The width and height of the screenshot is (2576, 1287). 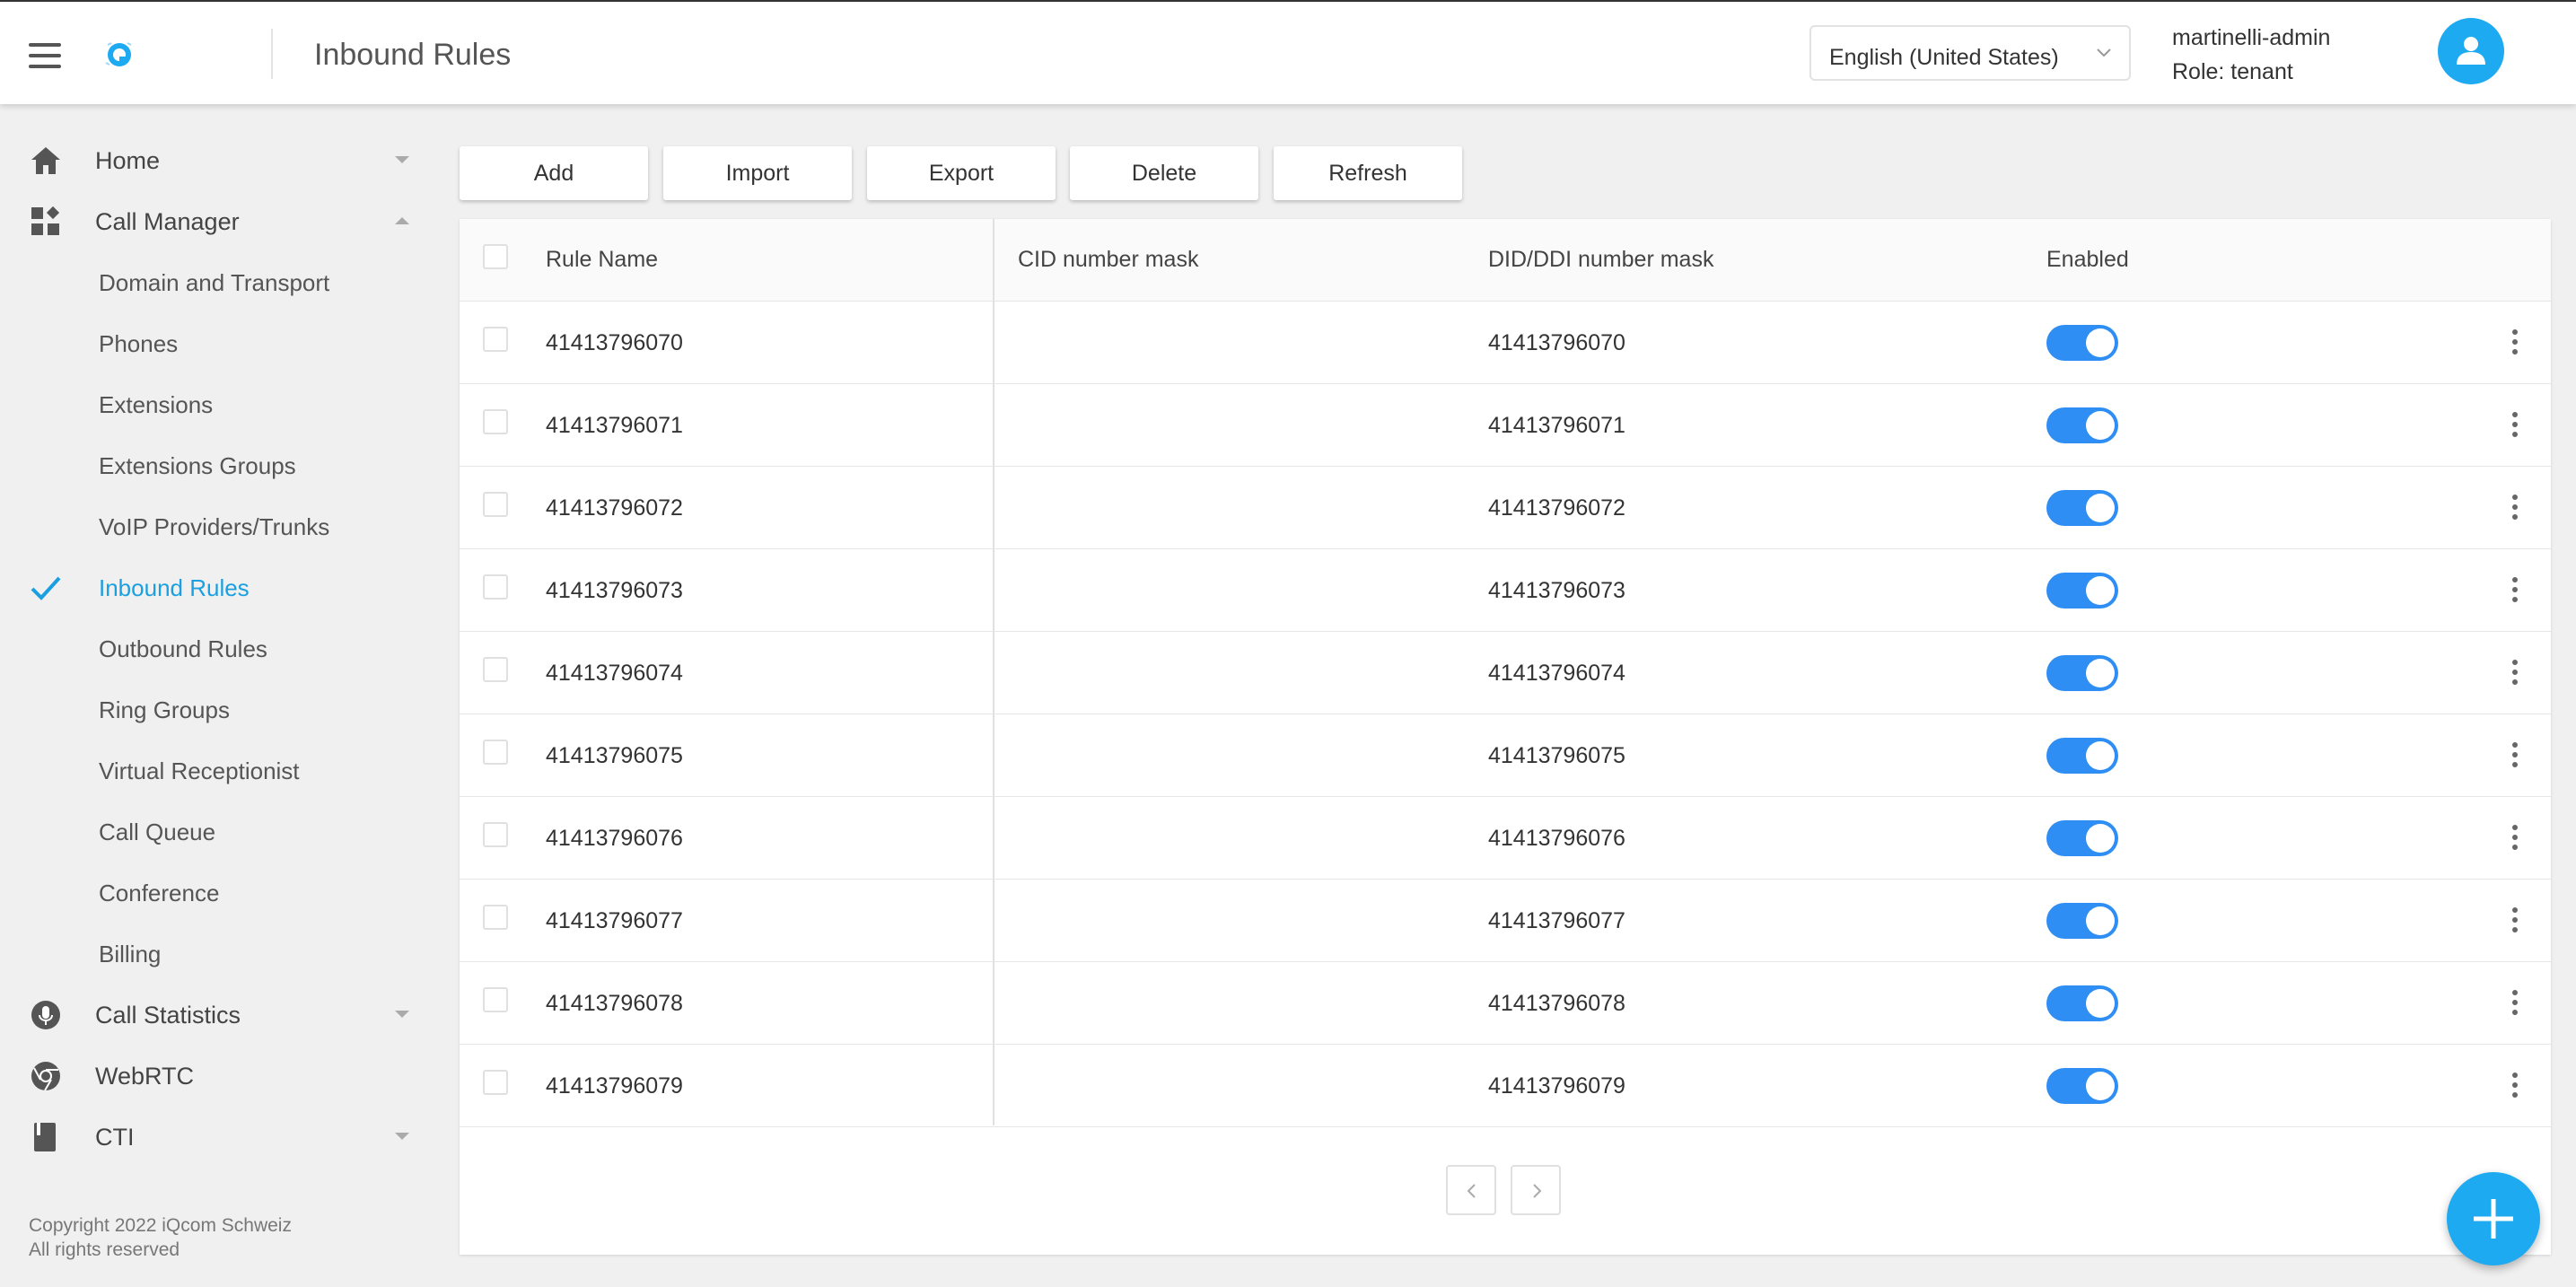 What do you see at coordinates (45, 1137) in the screenshot?
I see `book-icon` at bounding box center [45, 1137].